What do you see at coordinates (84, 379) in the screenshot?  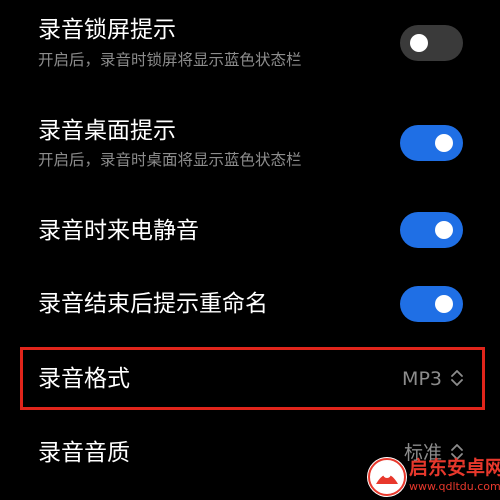 I see `setting-title-format: 录音格式` at bounding box center [84, 379].